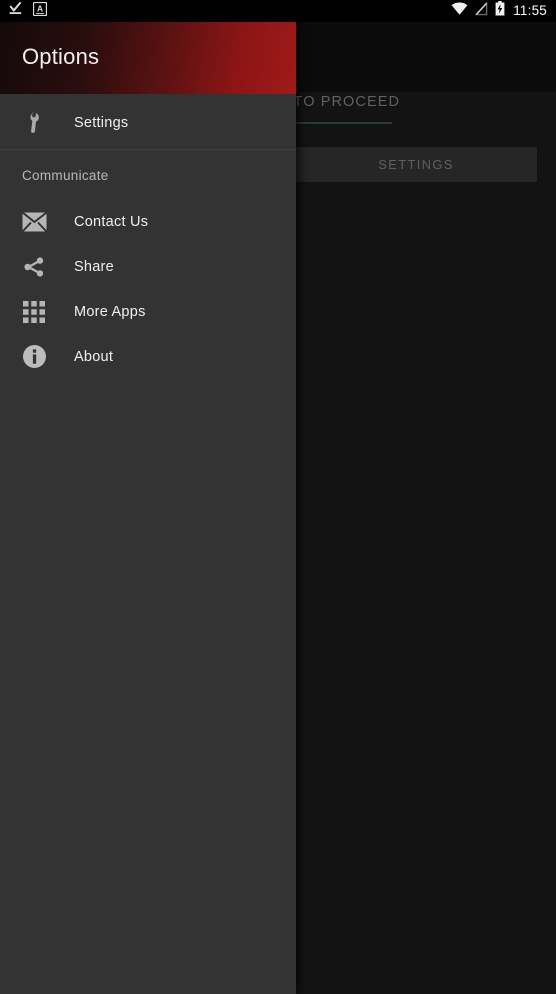 The width and height of the screenshot is (556, 994). Describe the element at coordinates (530, 10) in the screenshot. I see `status-bar-clock: 11:55` at that location.